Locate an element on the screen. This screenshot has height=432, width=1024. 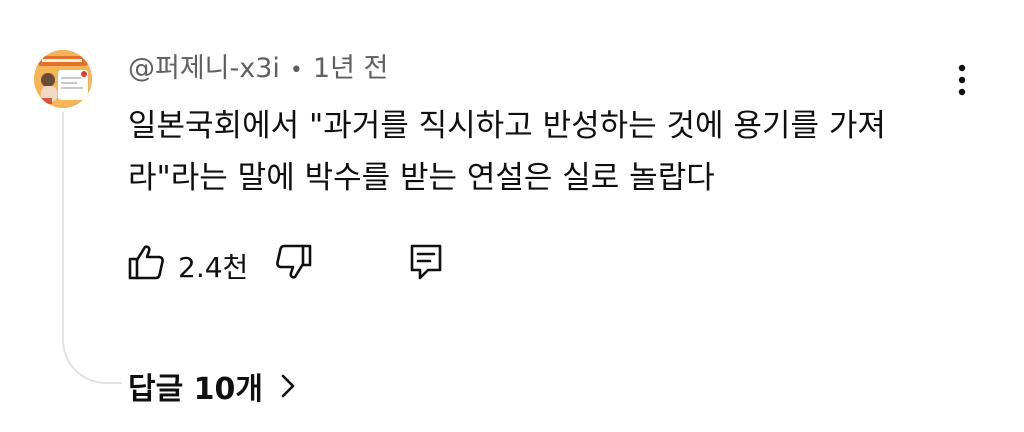
comment-meta: @퍼제니-x3i • 1년 전 is located at coordinates (258, 70).